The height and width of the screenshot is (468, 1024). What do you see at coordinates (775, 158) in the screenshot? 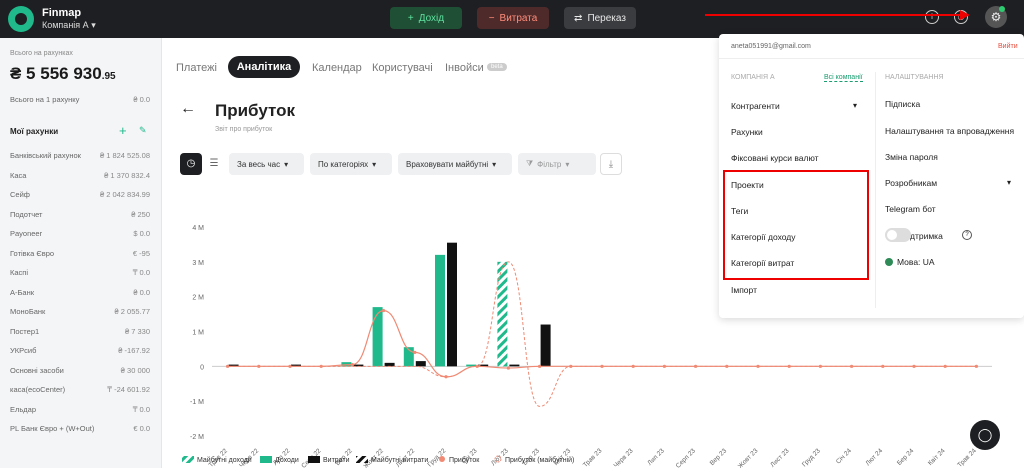
I see `menu-item: Фіксовані курси валют` at bounding box center [775, 158].